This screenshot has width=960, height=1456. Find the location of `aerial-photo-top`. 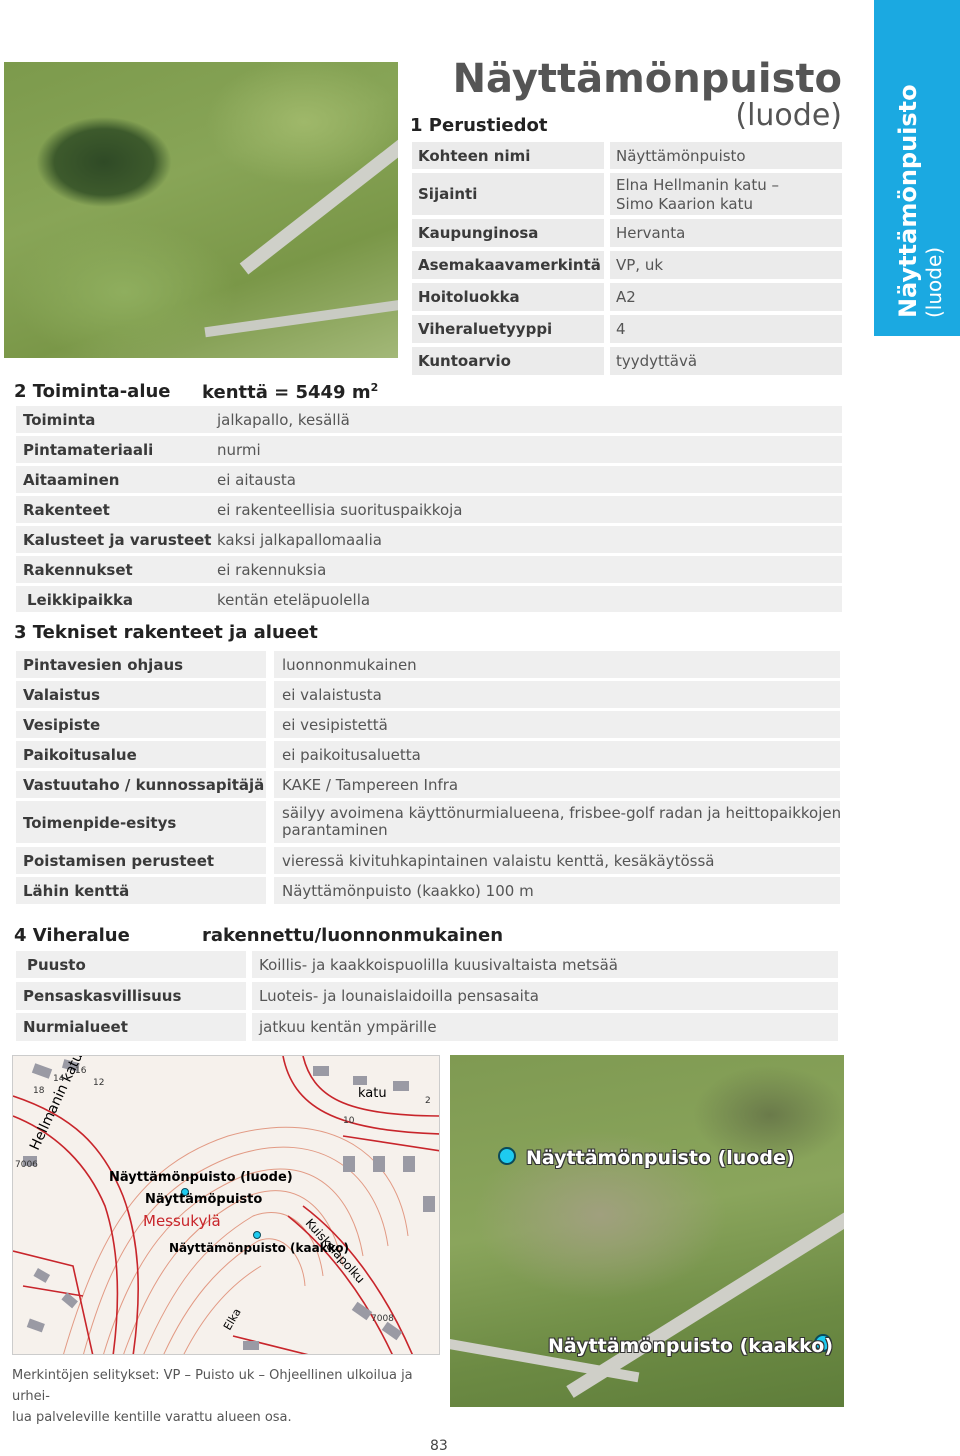

aerial-photo-top is located at coordinates (201, 210).